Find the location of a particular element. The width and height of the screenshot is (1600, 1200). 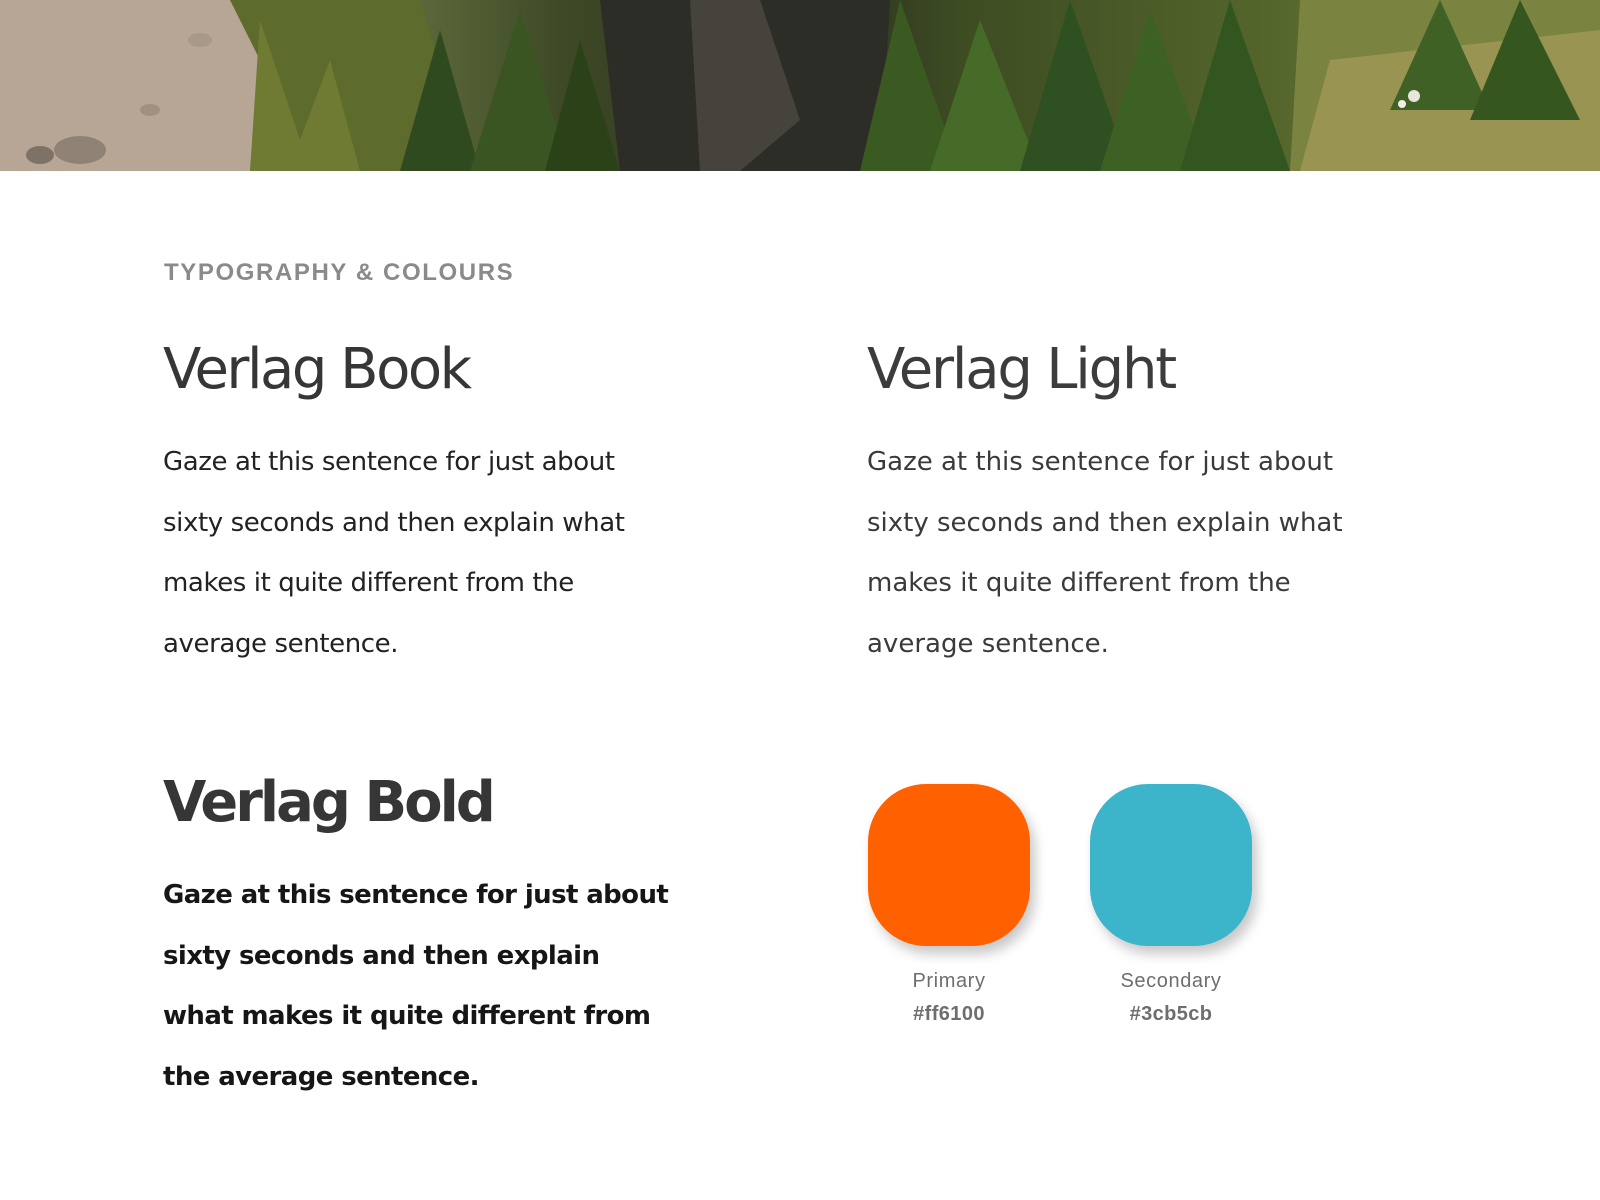

colour-name: Secondary is located at coordinates (1171, 981).